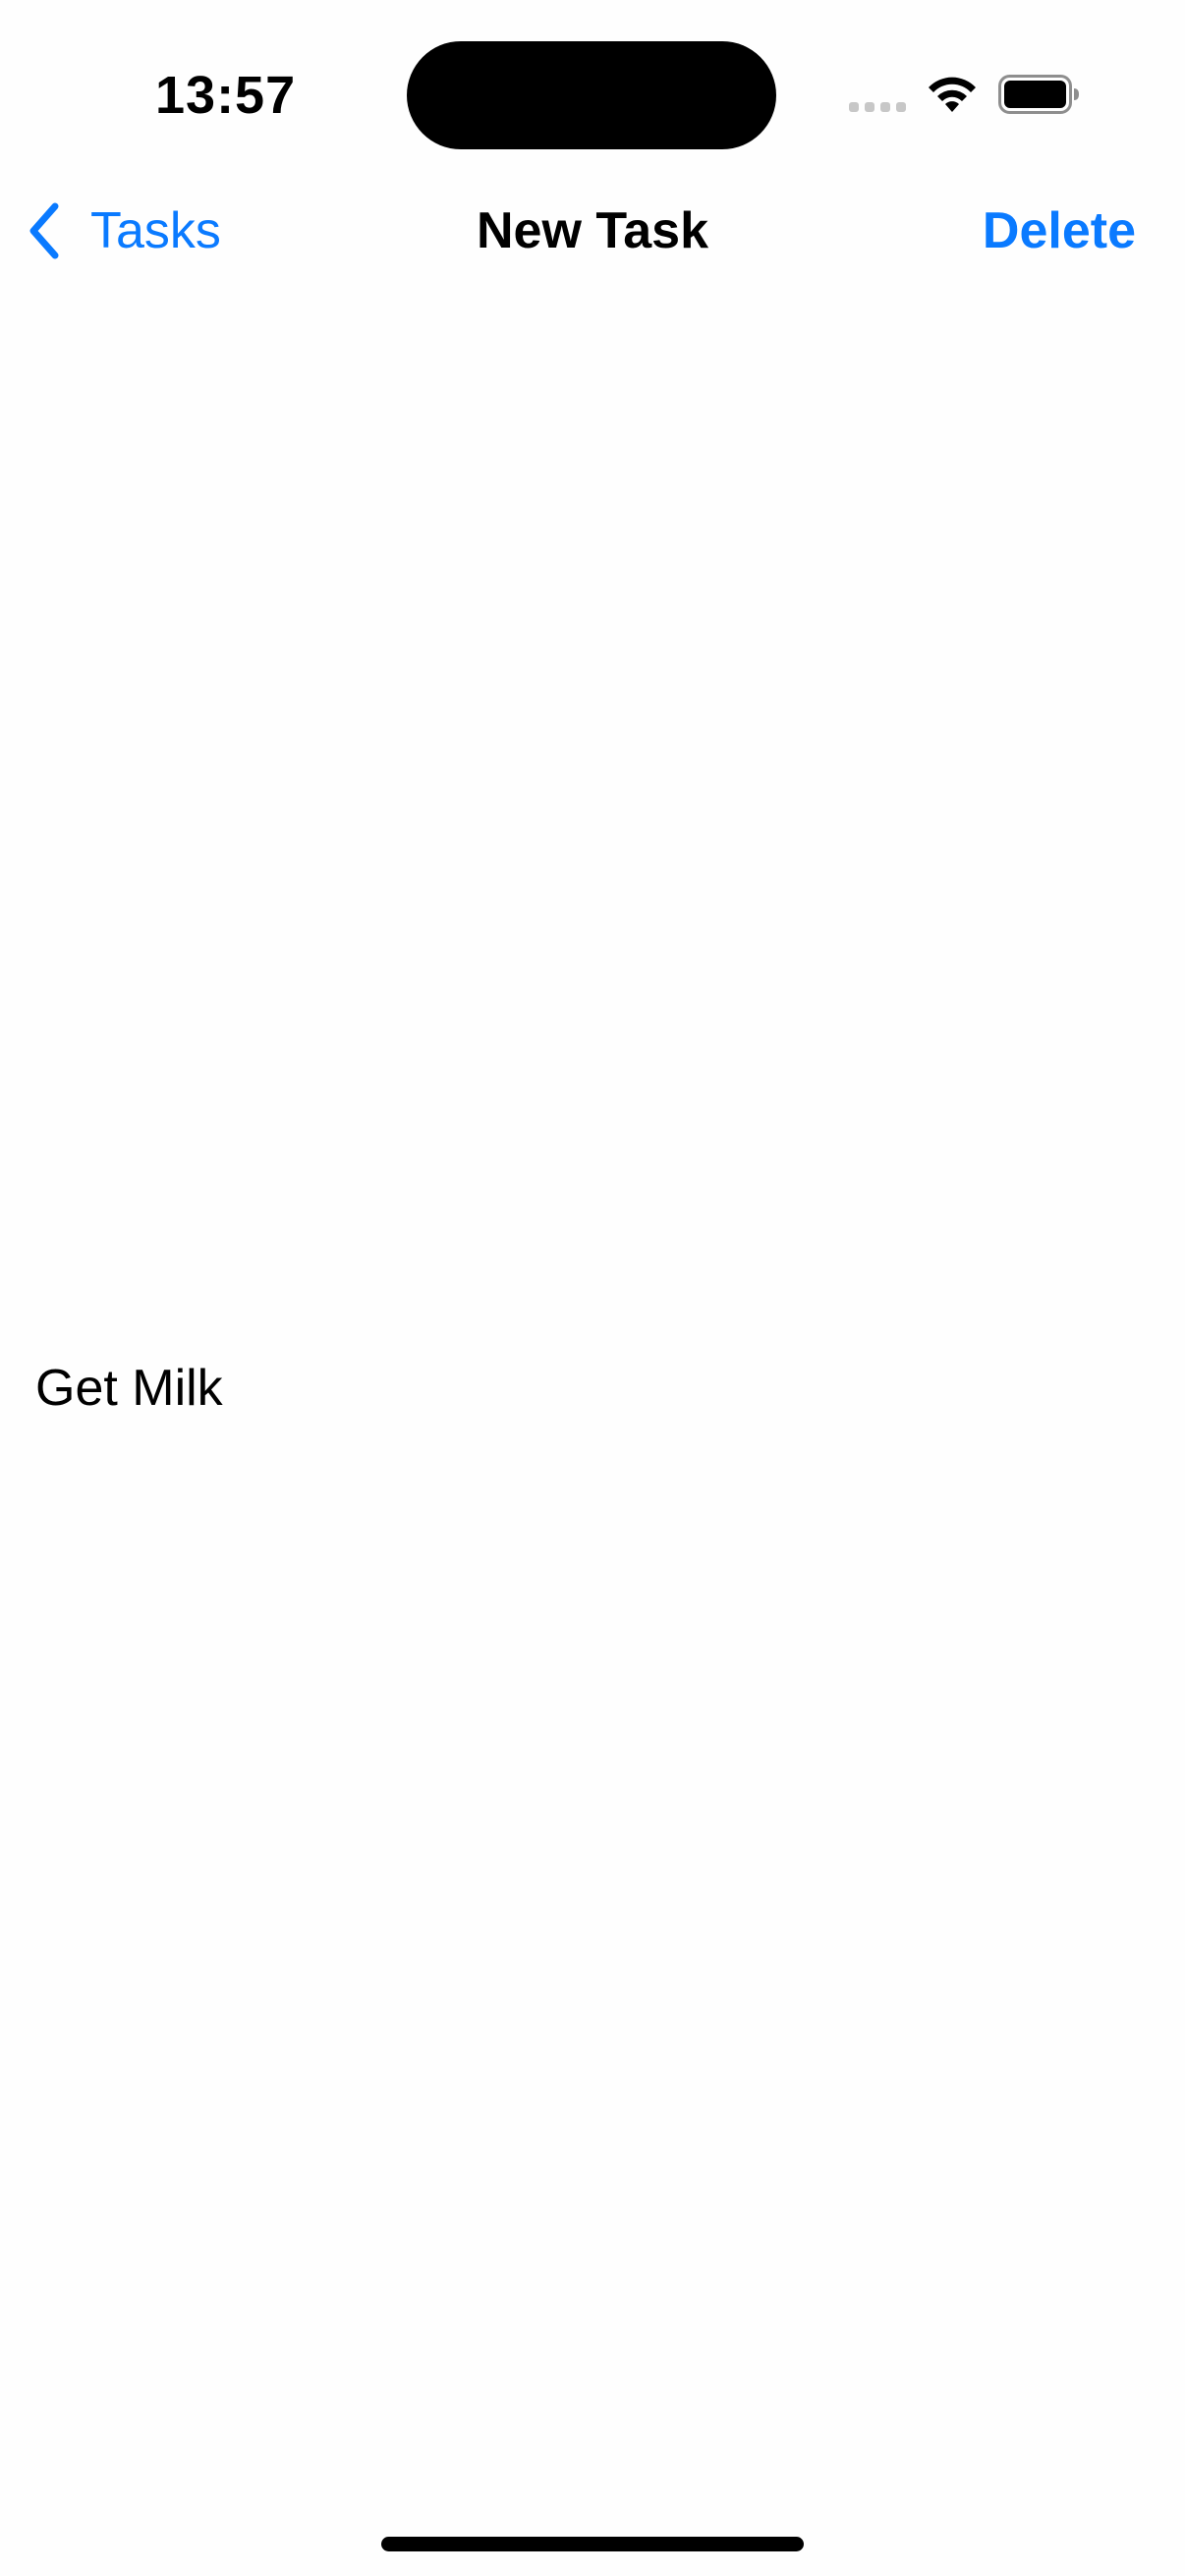 The height and width of the screenshot is (2576, 1185). What do you see at coordinates (1038, 94) in the screenshot?
I see `battery-icon` at bounding box center [1038, 94].